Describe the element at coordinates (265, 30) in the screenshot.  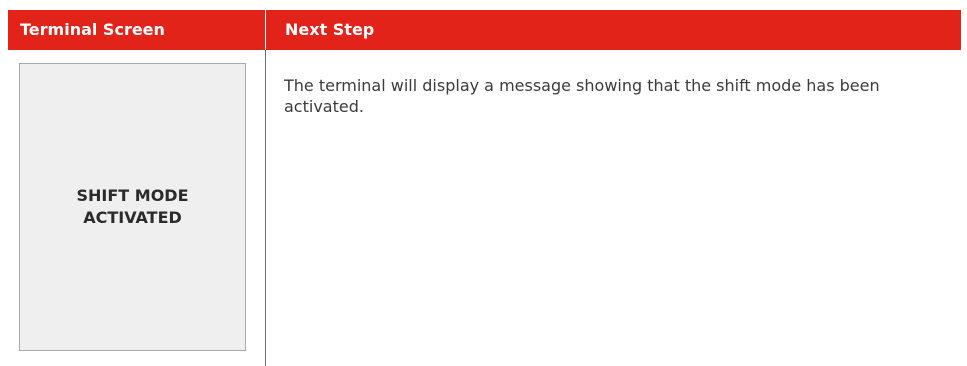
I see `header-column-divider` at that location.